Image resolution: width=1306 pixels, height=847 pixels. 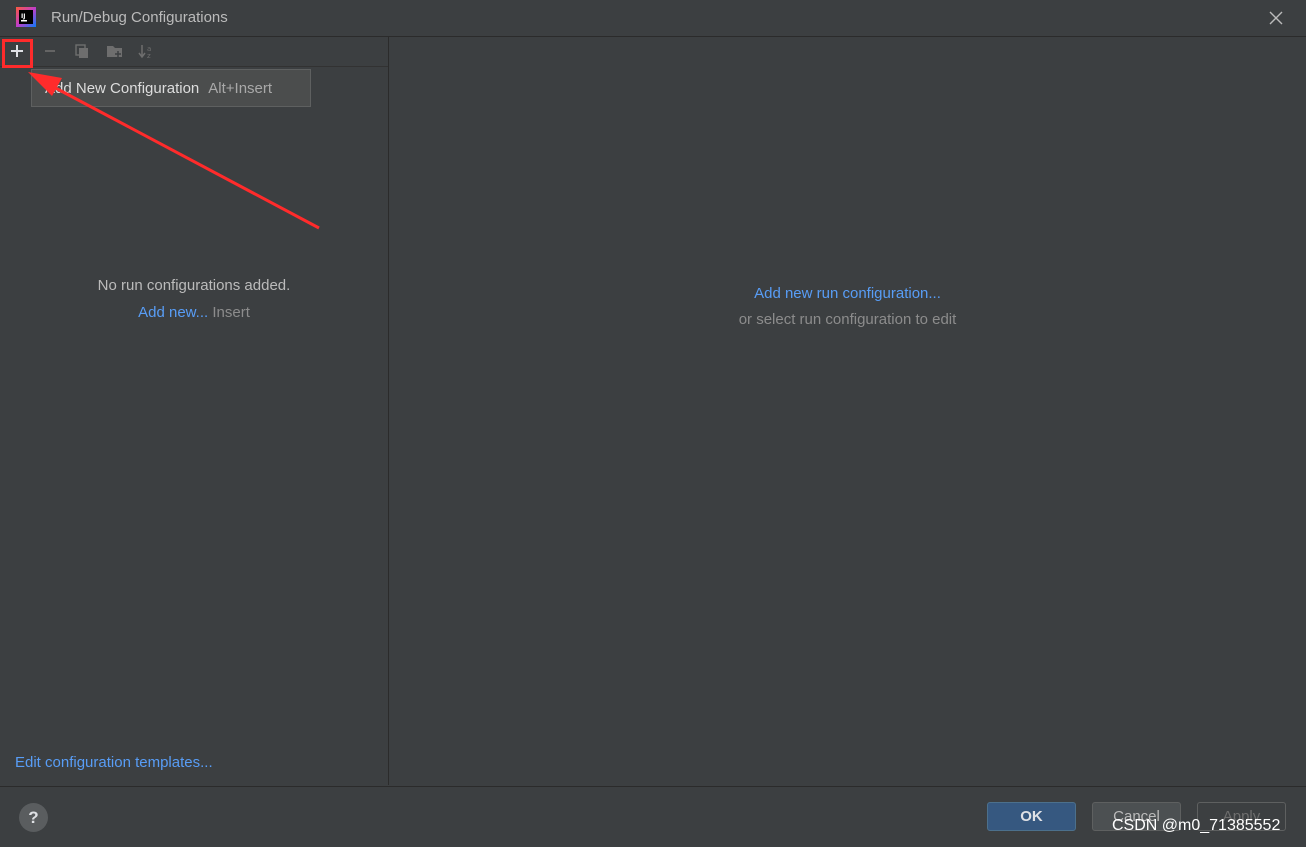 I want to click on dialog-footer: ? OK Cancel Apply, so click(x=653, y=816).